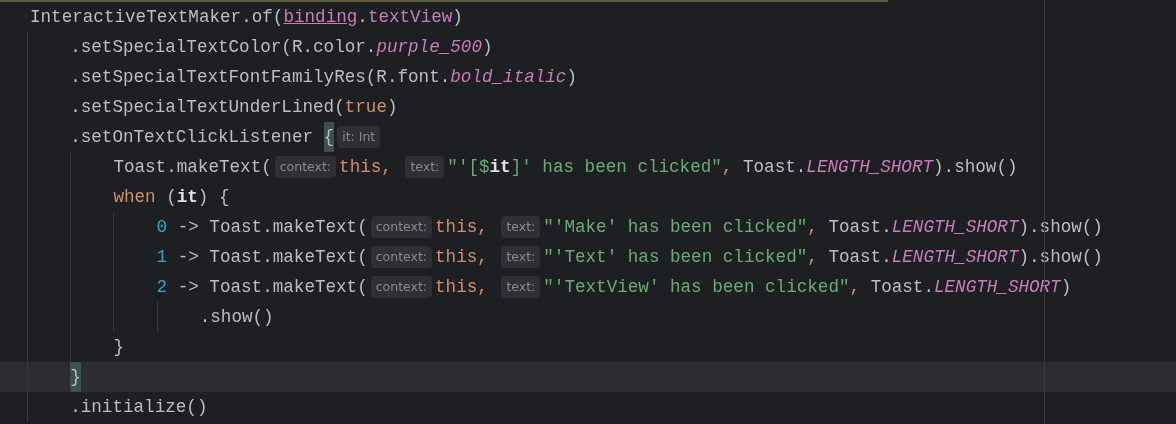  Describe the element at coordinates (329, 137) in the screenshot. I see `matched-brace: {` at that location.